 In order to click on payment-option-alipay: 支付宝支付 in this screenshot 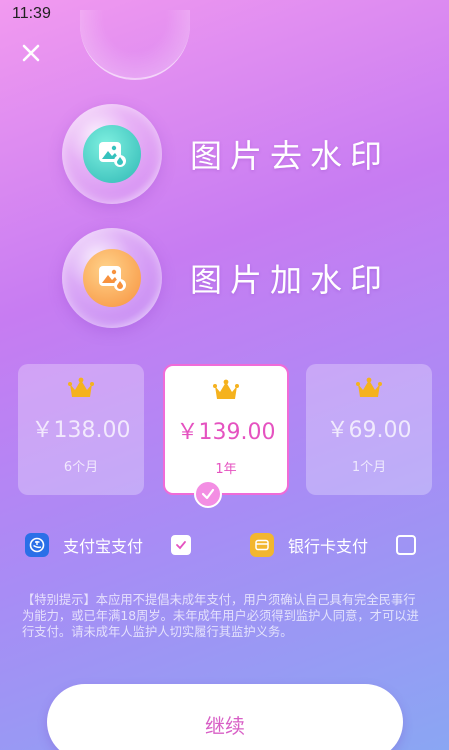, I will do `click(108, 545)`.